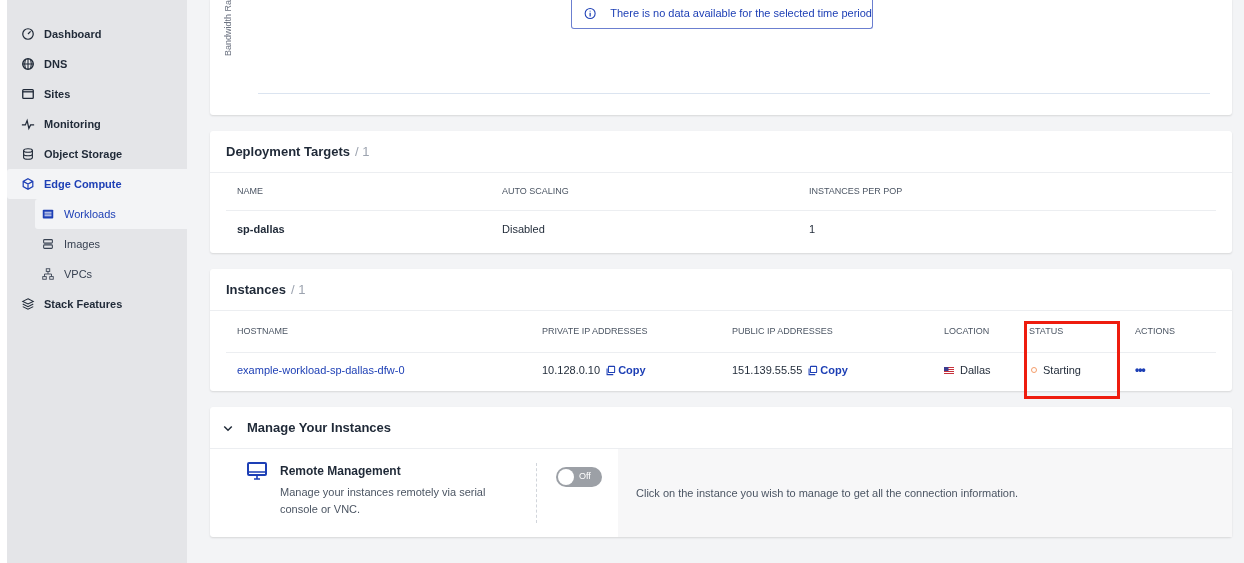 This screenshot has height=563, width=1244. What do you see at coordinates (97, 94) in the screenshot?
I see `sidebar-item: Sites` at bounding box center [97, 94].